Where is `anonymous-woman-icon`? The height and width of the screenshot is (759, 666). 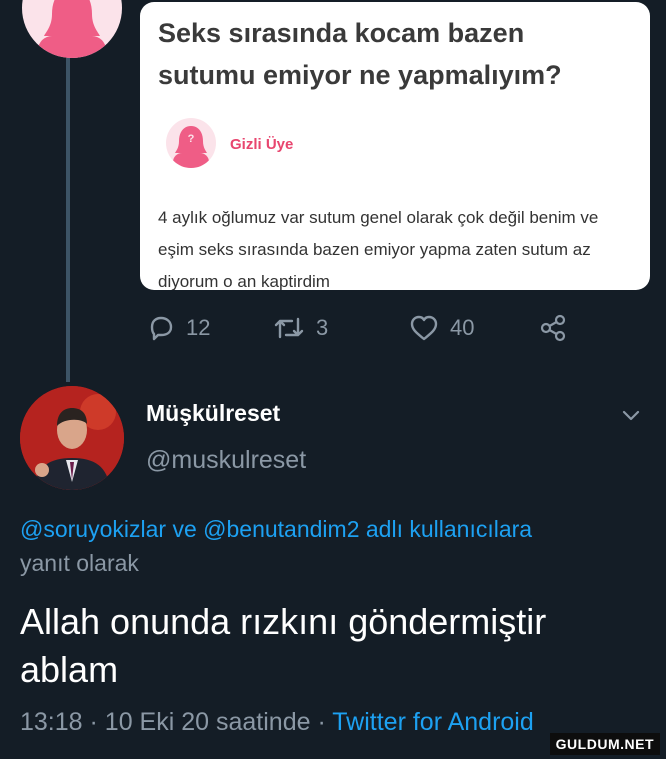 anonymous-woman-icon is located at coordinates (72, 29).